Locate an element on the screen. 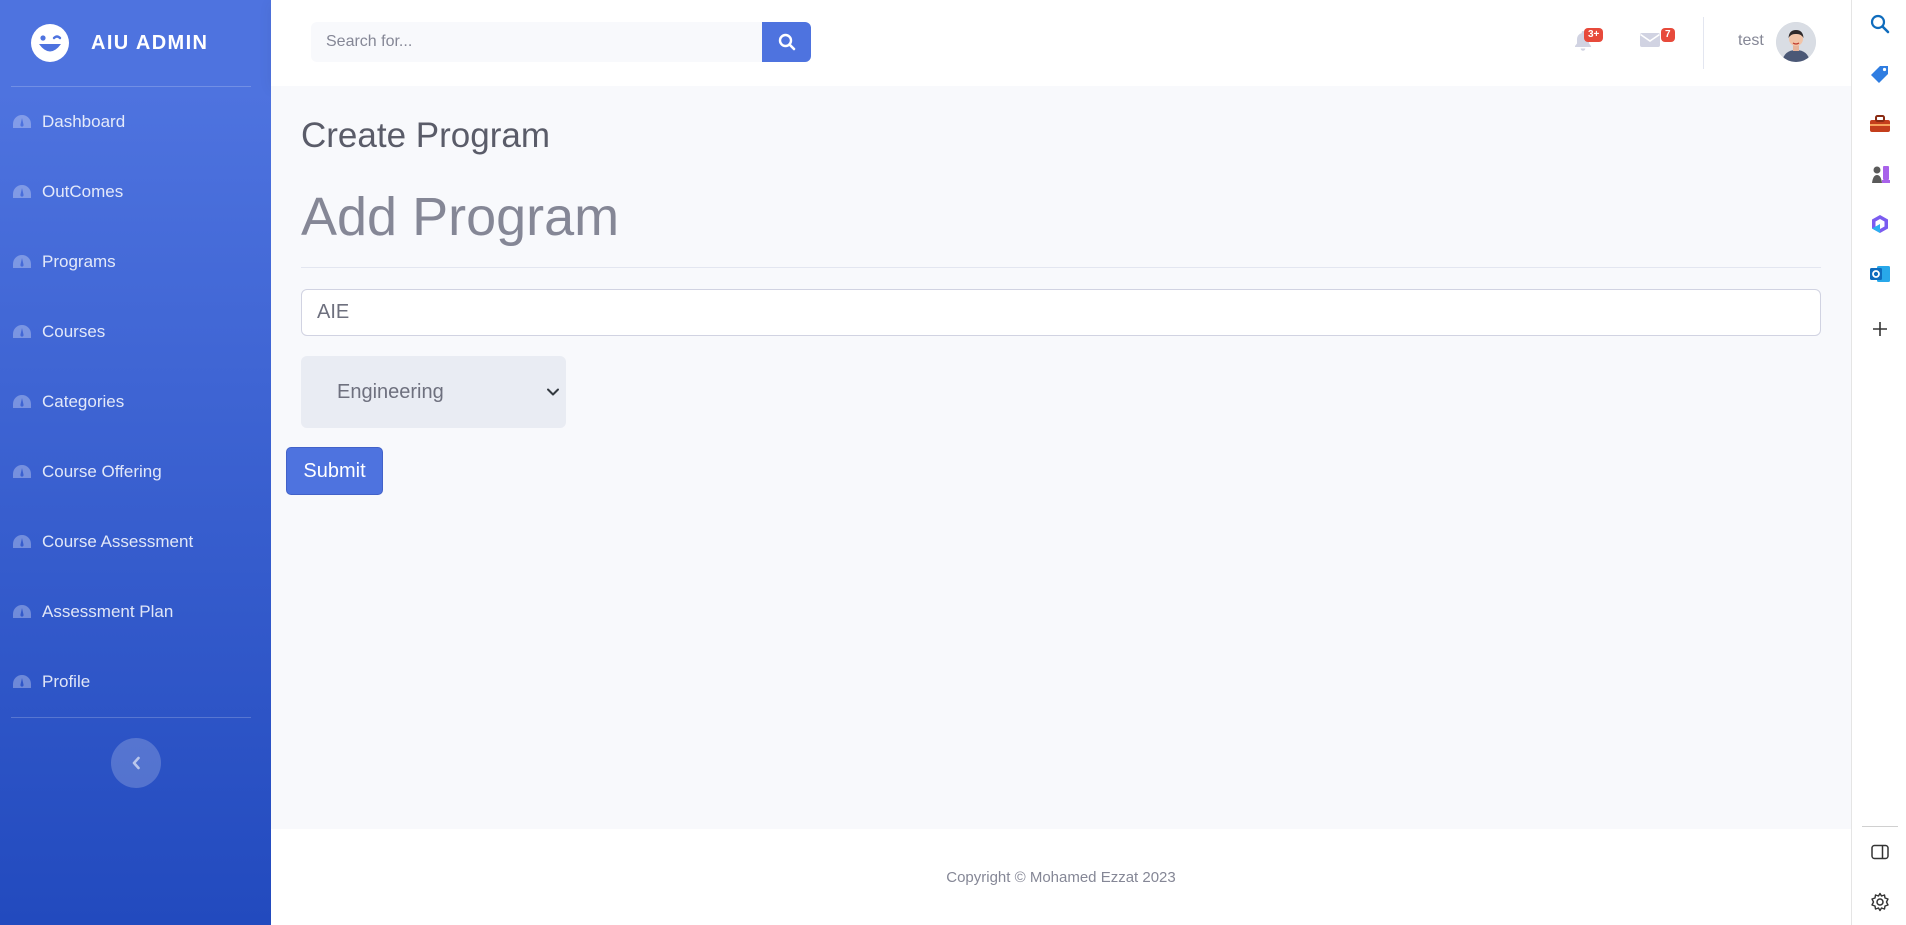  topbar-divider is located at coordinates (1703, 43).